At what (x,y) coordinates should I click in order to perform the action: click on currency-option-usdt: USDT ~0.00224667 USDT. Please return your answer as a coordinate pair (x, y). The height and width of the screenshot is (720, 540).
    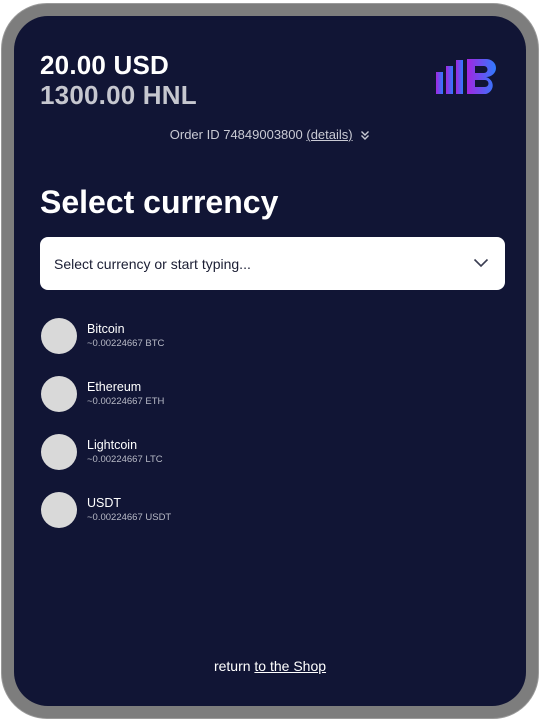
    Looking at the image, I should click on (190, 521).